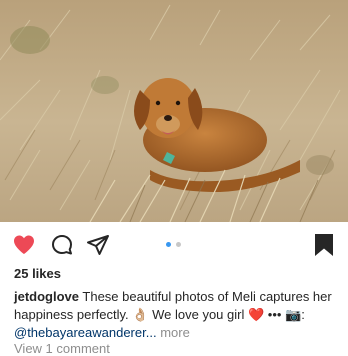  I want to click on caption-colon: :, so click(303, 314).